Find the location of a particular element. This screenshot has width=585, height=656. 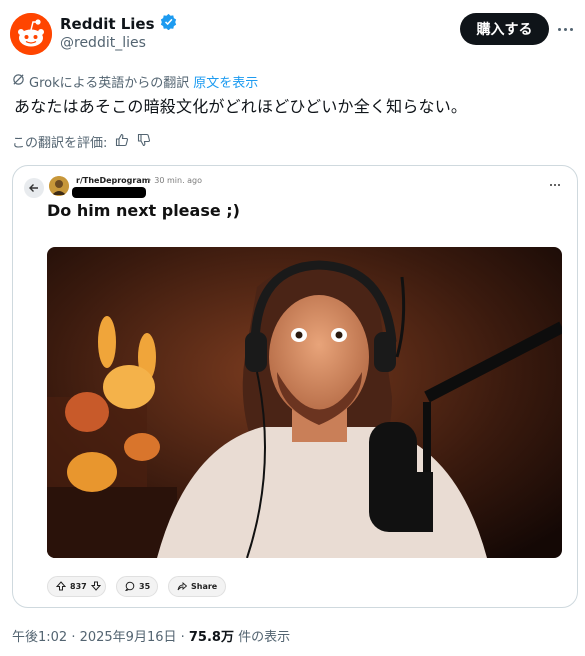

thumbs-down-icon is located at coordinates (144, 142).